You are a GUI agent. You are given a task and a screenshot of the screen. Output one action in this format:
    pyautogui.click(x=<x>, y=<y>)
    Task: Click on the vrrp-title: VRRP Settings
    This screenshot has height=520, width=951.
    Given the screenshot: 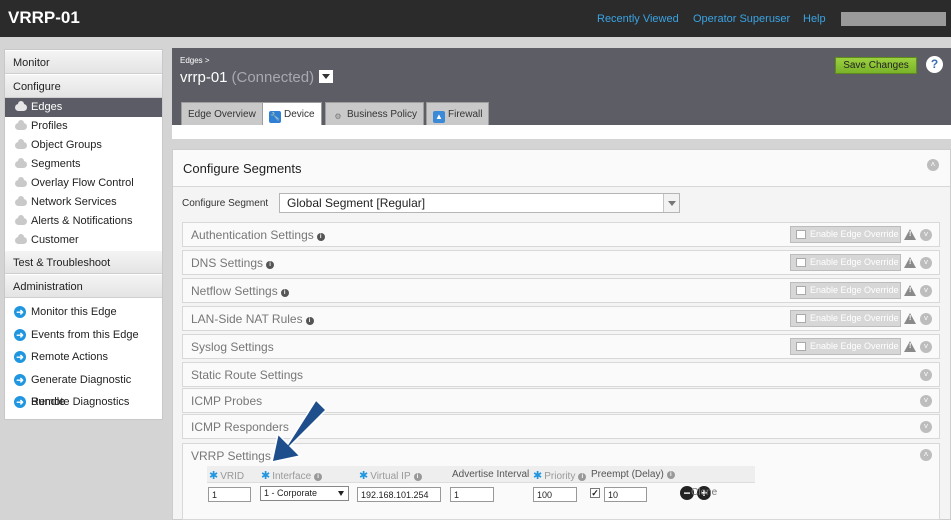 What is the action you would take?
    pyautogui.click(x=231, y=456)
    